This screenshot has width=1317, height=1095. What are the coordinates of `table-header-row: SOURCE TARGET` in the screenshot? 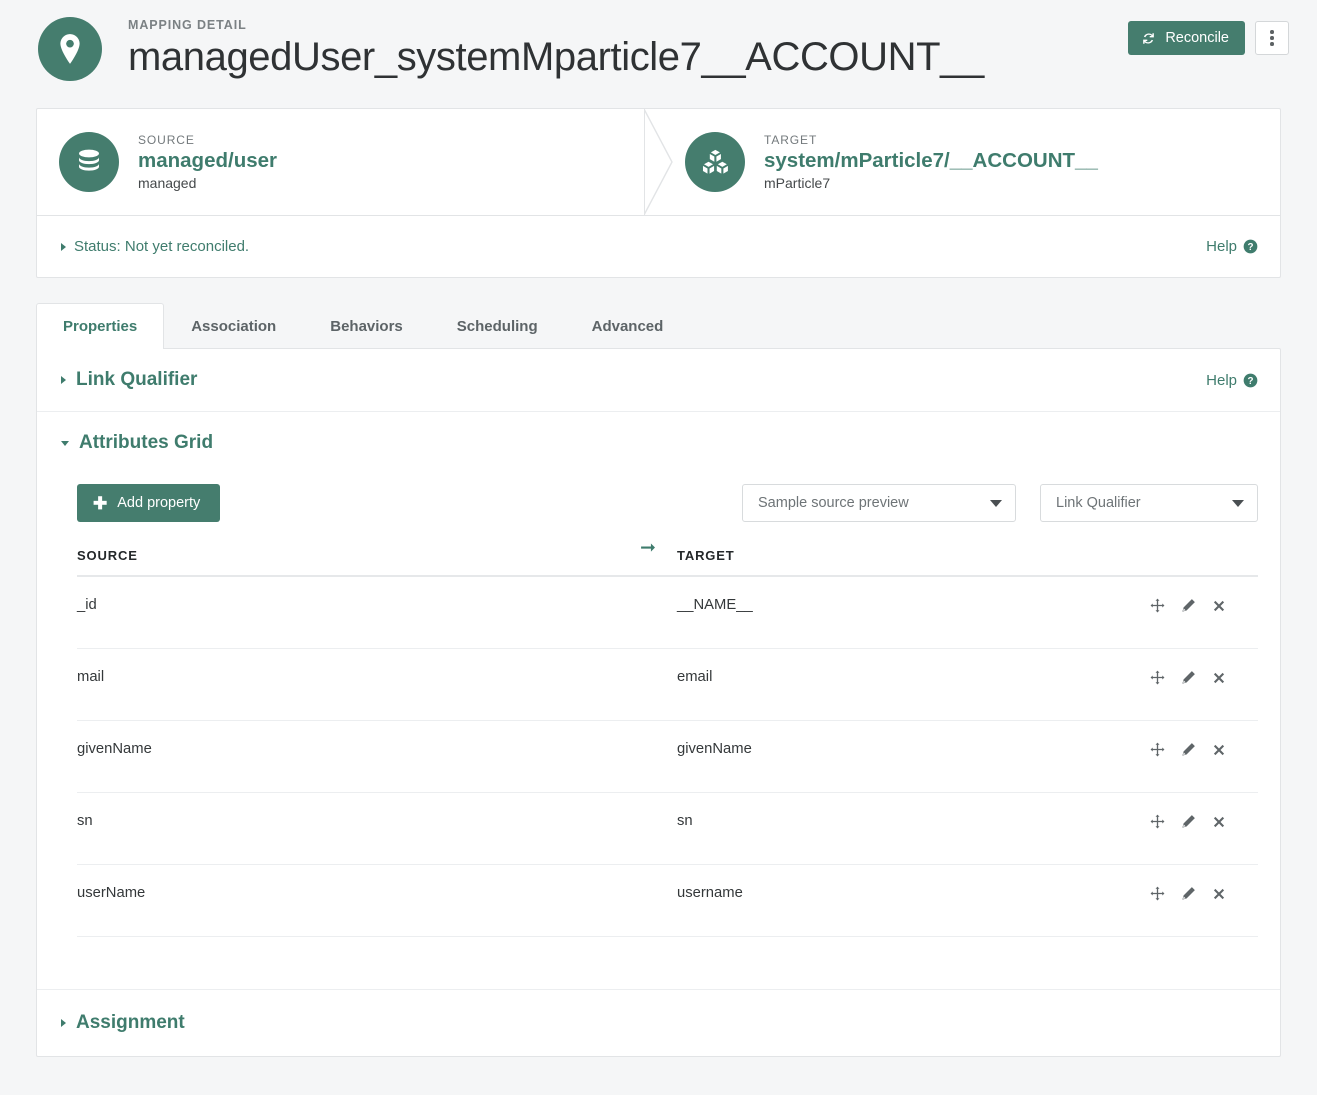 It's located at (667, 562).